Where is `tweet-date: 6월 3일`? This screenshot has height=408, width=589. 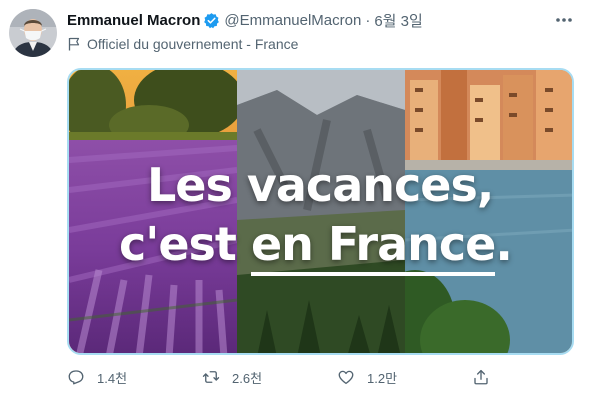
tweet-date: 6월 3일 is located at coordinates (398, 20).